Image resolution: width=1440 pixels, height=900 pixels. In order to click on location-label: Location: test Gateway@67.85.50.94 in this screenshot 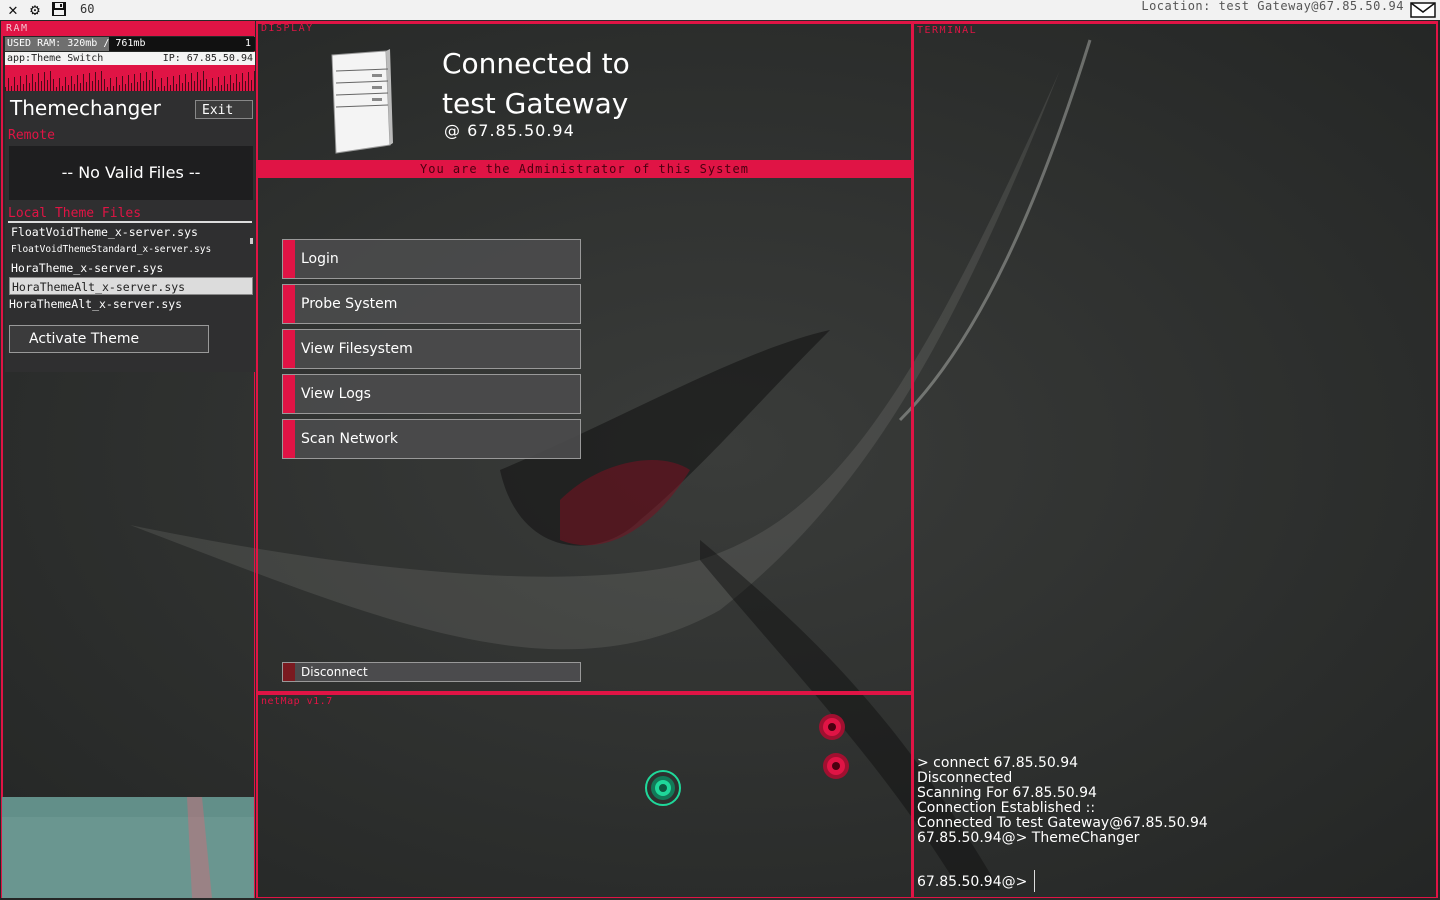, I will do `click(1272, 6)`.